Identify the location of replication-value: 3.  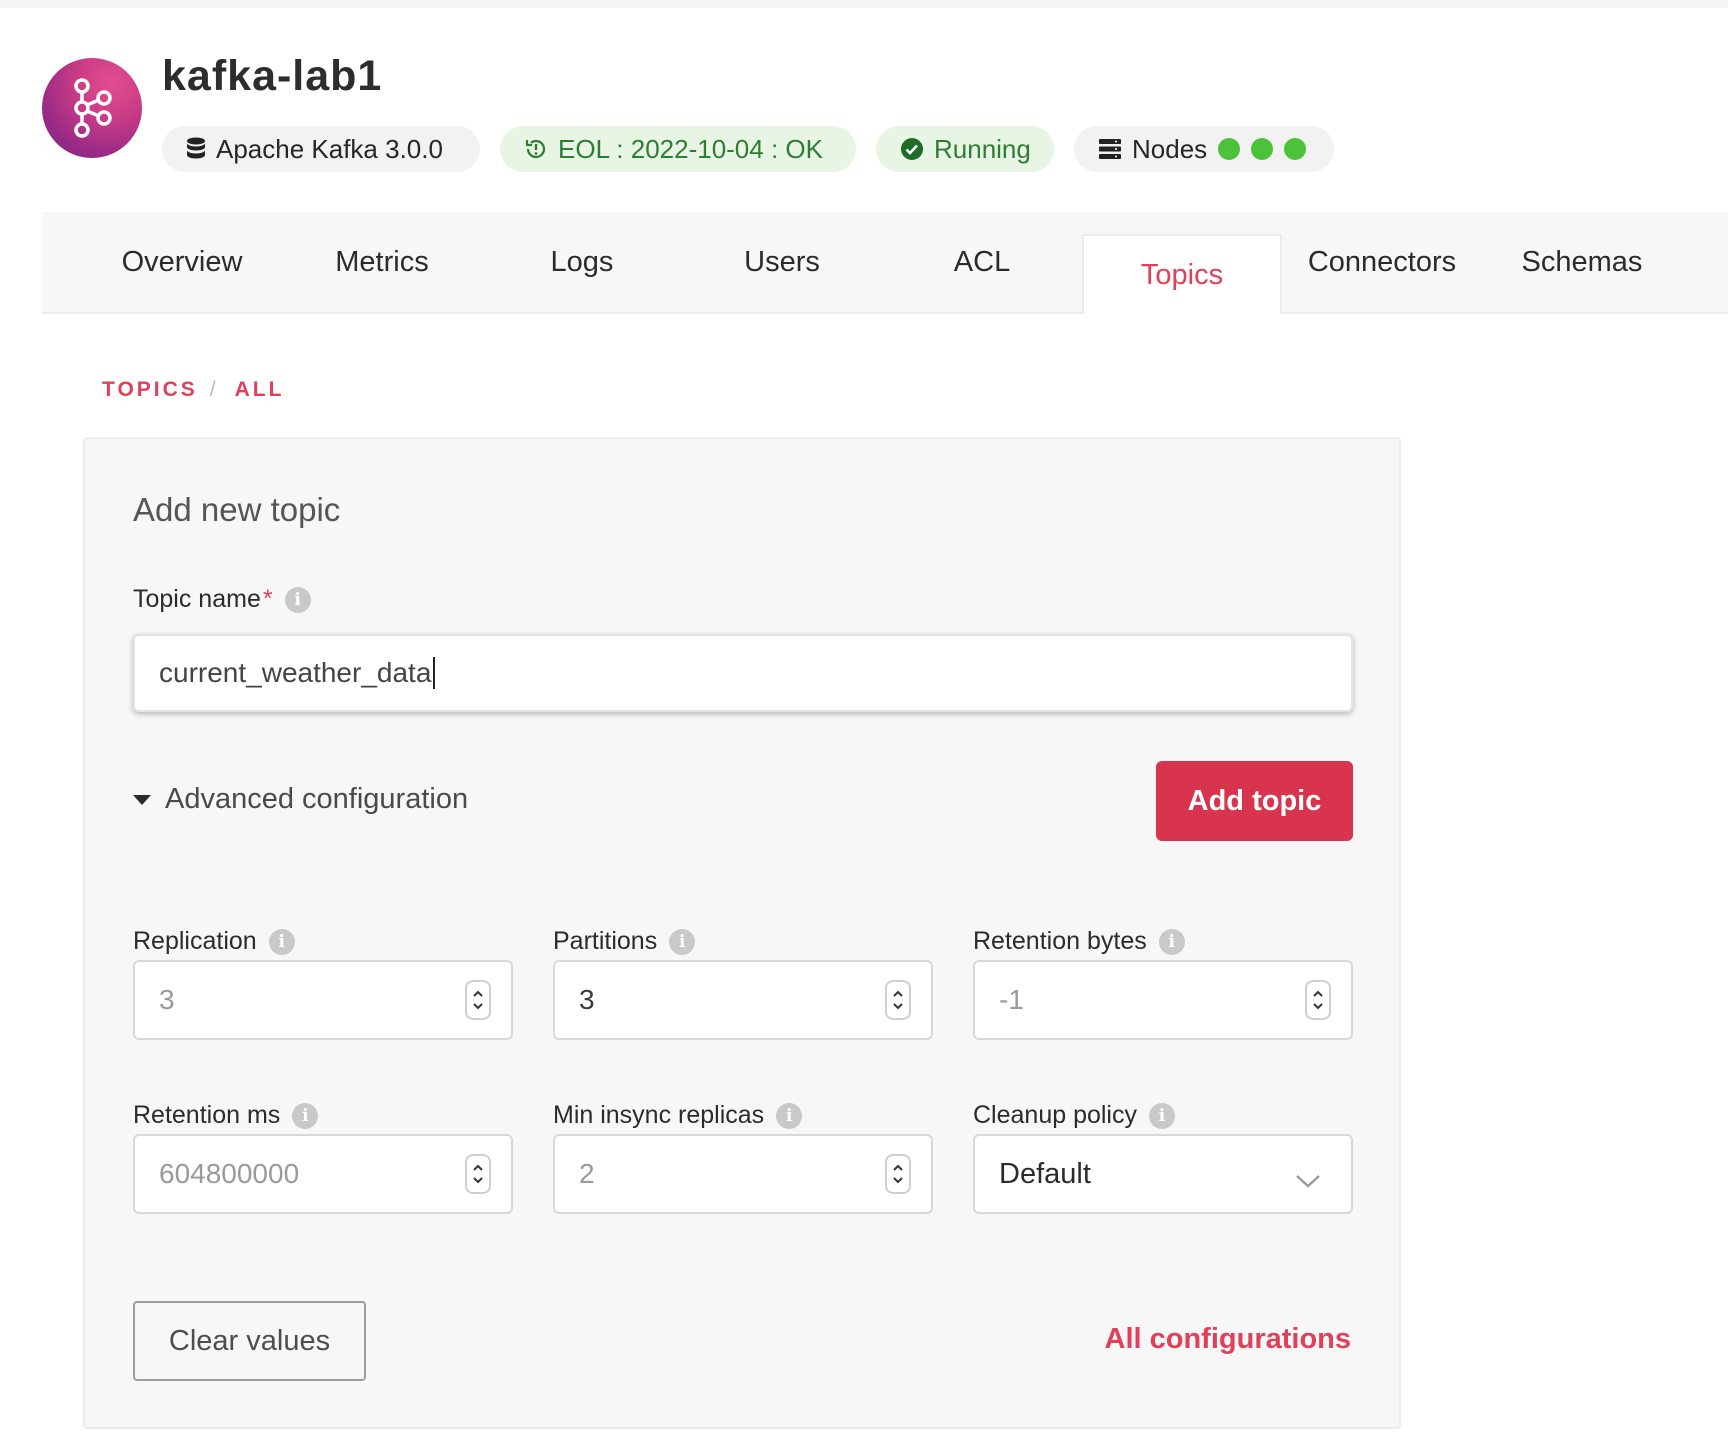
(167, 999).